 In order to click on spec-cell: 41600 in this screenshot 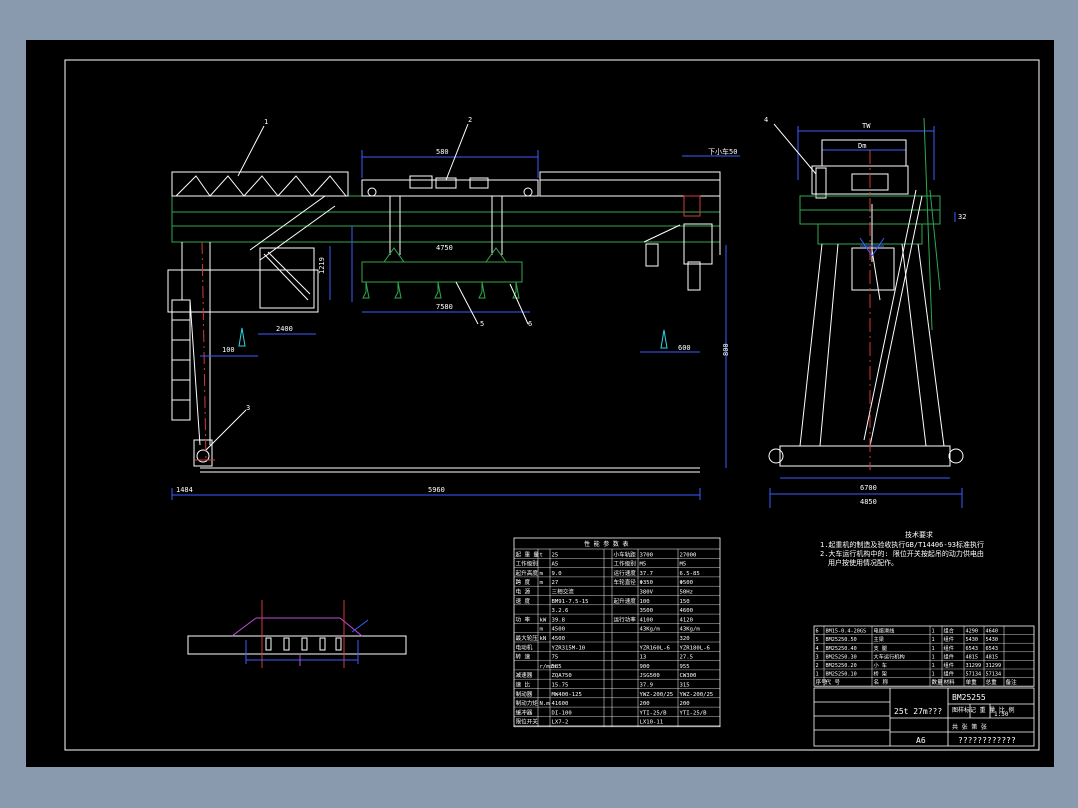, I will do `click(560, 704)`.